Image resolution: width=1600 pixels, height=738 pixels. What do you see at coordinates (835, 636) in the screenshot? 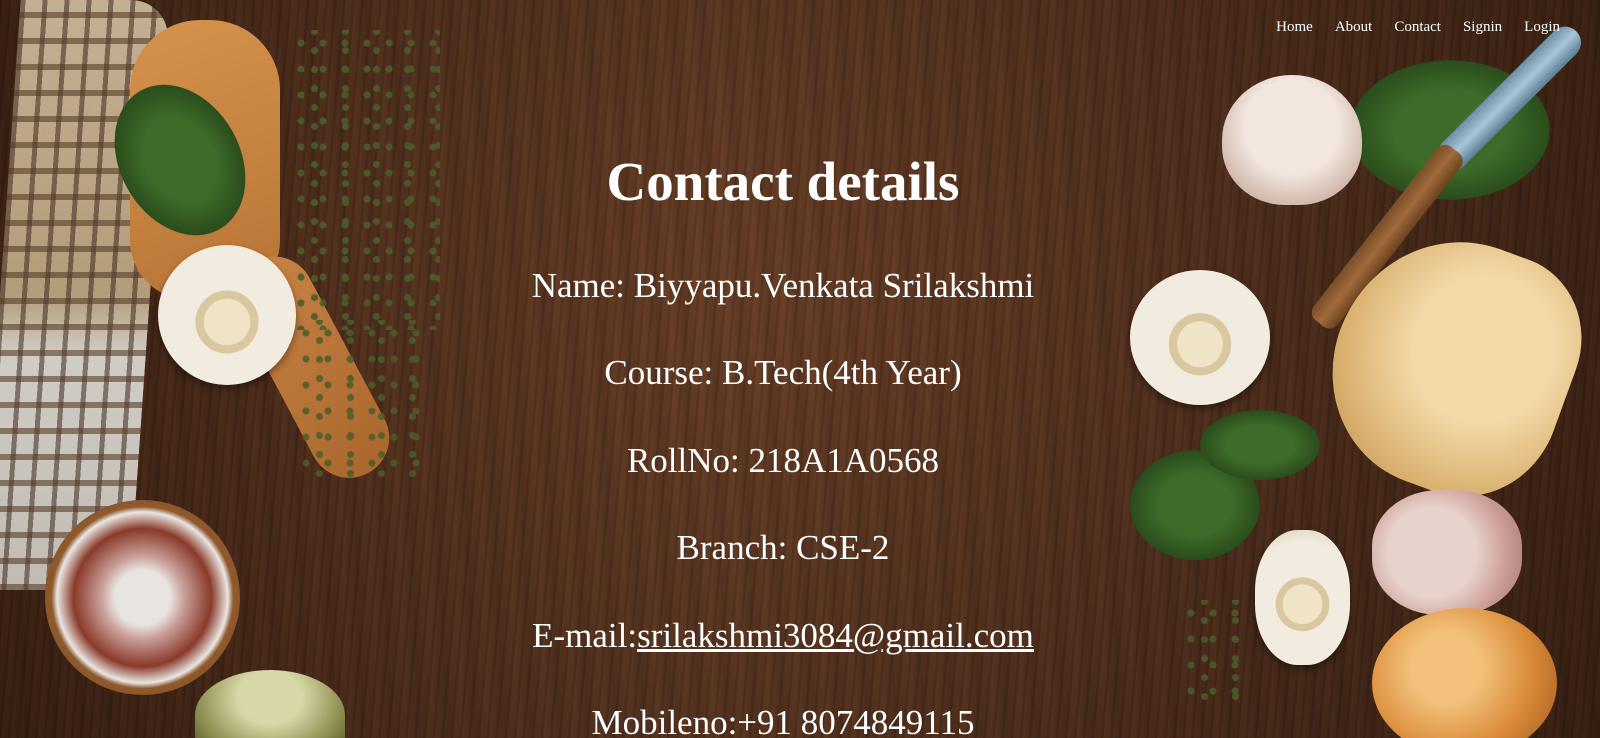
I see `email-link: srilakshmi3084@gmail.com` at bounding box center [835, 636].